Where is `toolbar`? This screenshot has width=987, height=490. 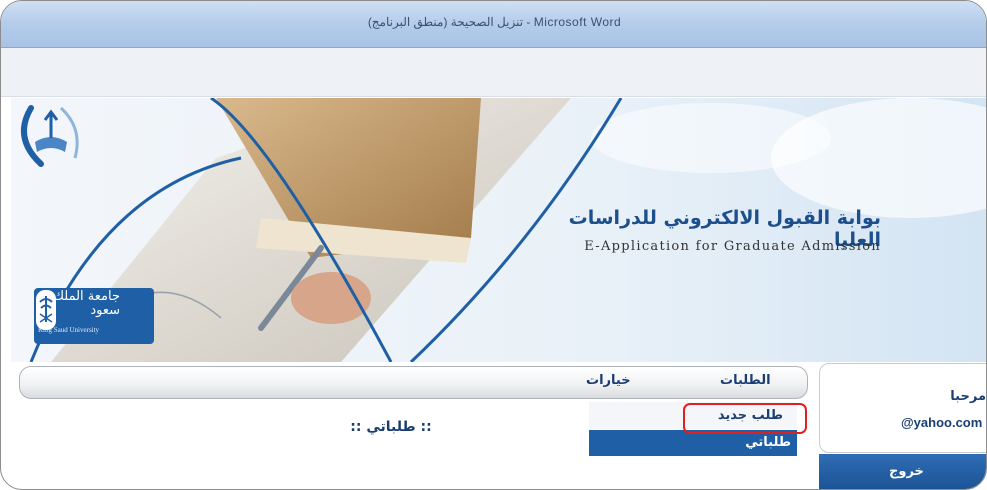
toolbar is located at coordinates (493, 72).